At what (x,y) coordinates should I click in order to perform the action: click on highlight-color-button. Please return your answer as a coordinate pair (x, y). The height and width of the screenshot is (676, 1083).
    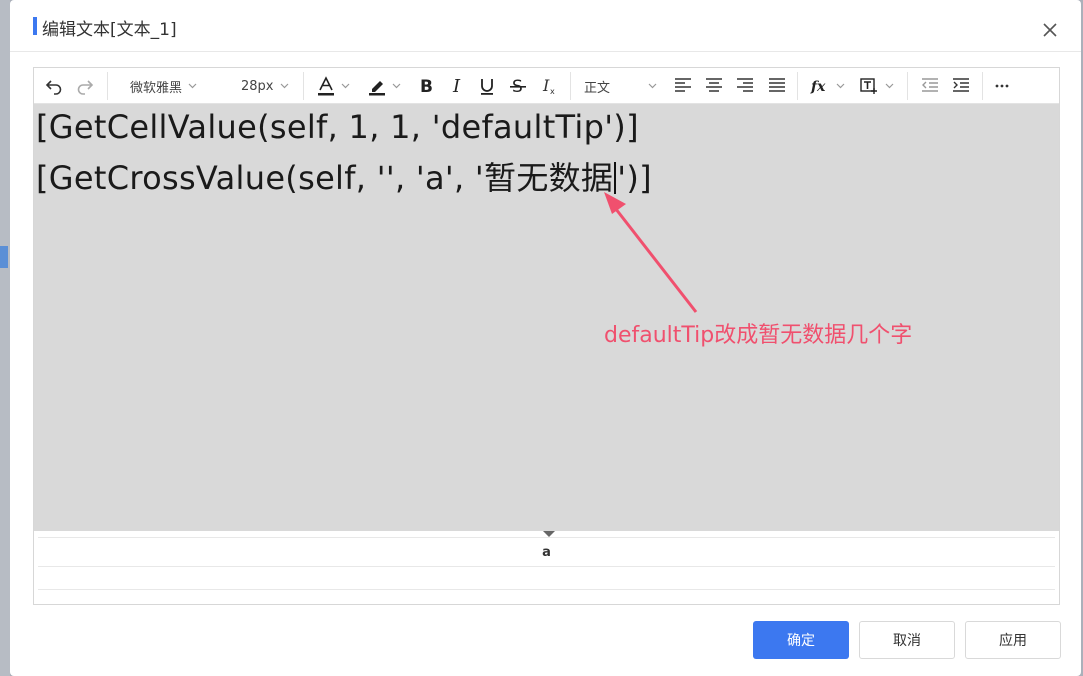
    Looking at the image, I should click on (384, 86).